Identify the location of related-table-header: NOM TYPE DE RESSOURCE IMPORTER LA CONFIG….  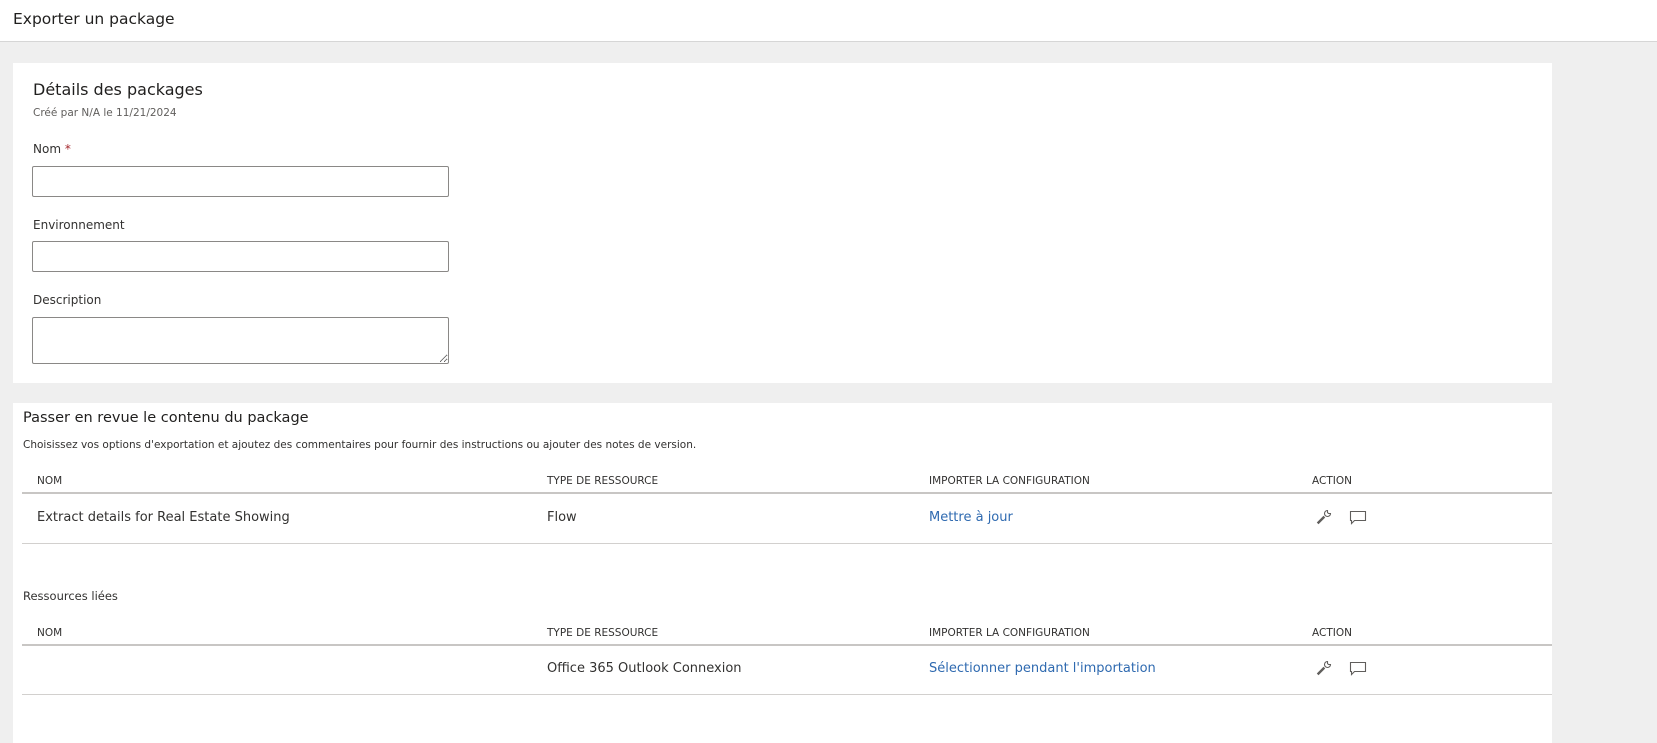
(787, 631).